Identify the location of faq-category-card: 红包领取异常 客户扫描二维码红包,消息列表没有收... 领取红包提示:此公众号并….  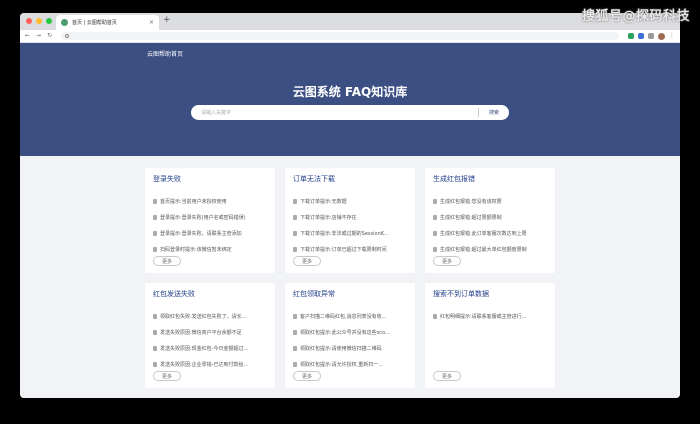
(350, 335).